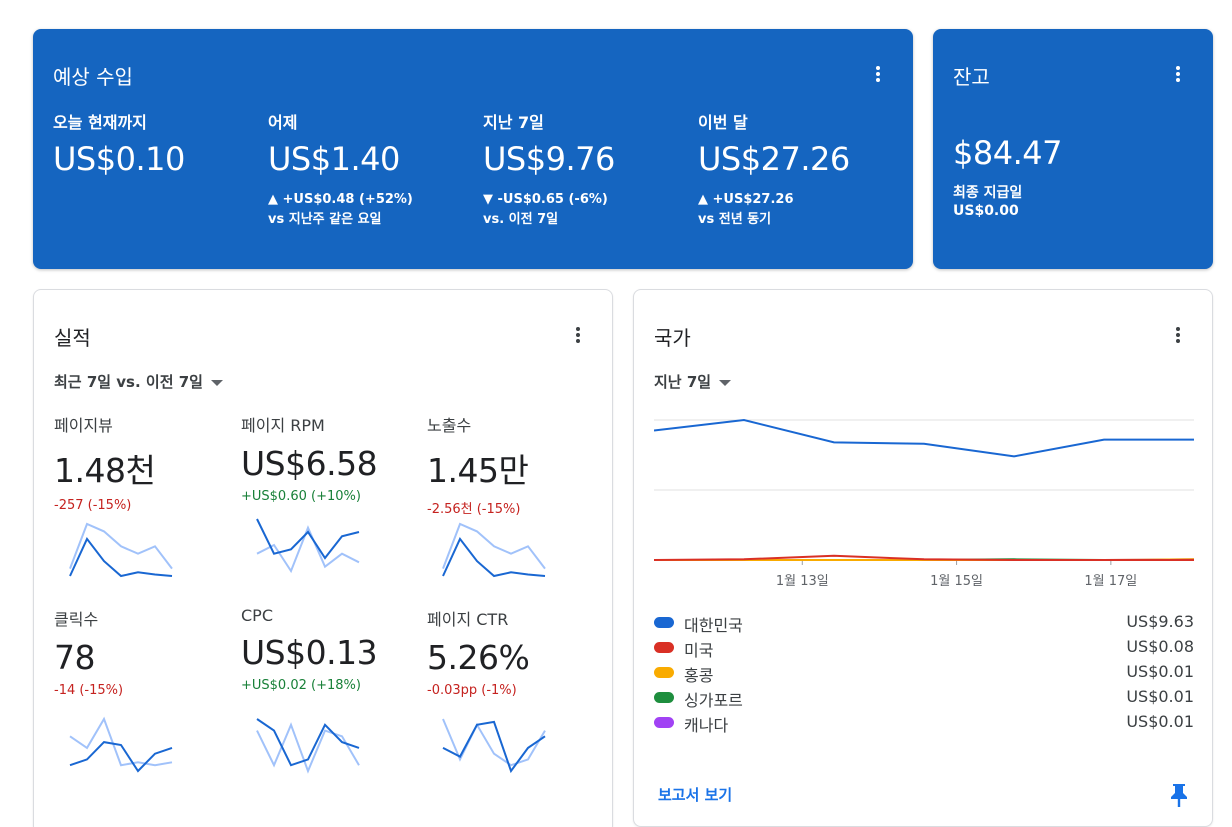  What do you see at coordinates (449, 425) in the screenshot?
I see `metric-label: 노출수` at bounding box center [449, 425].